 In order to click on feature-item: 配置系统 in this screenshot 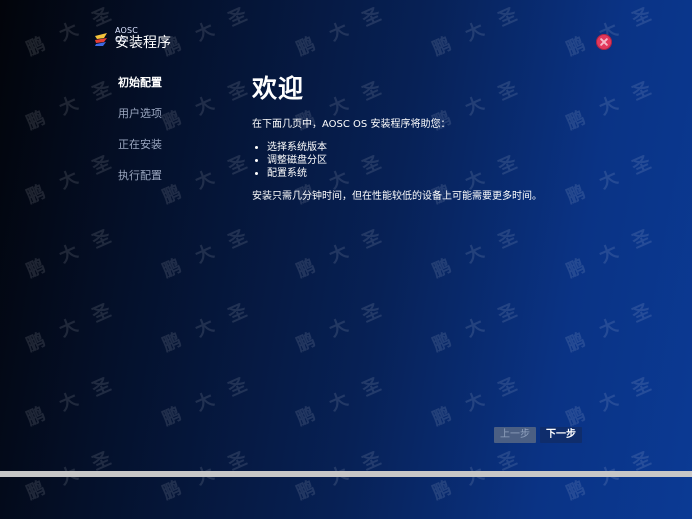, I will do `click(459, 173)`.